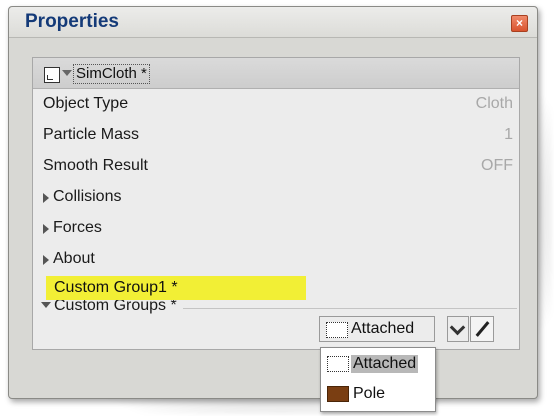 The width and height of the screenshot is (554, 416). What do you see at coordinates (276, 134) in the screenshot?
I see `property-row-particle-mass: Particle Mass 1` at bounding box center [276, 134].